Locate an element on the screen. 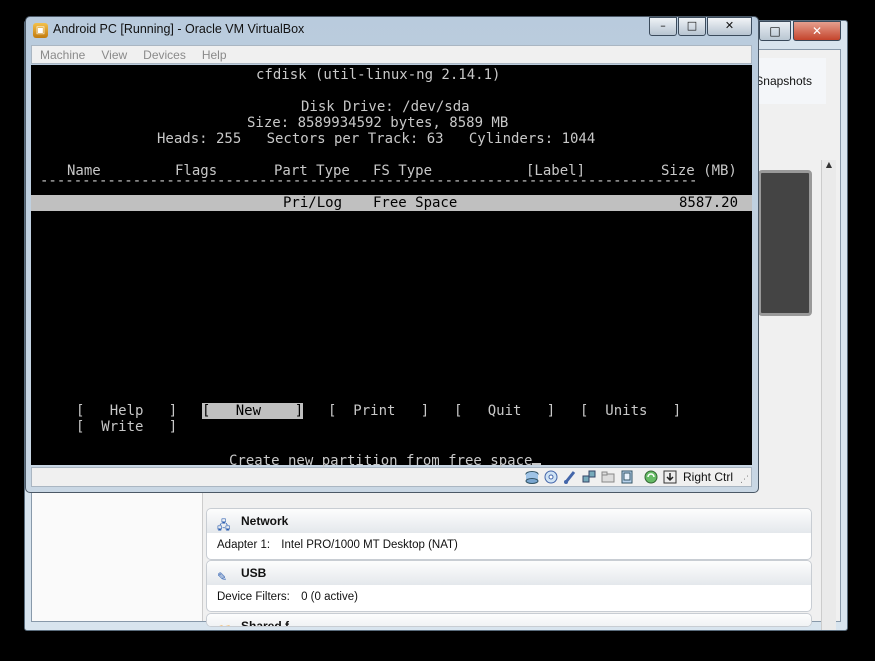 This screenshot has width=875, height=661. partition-row-selected: Pri/Log Free Space 8587.20 is located at coordinates (391, 203).